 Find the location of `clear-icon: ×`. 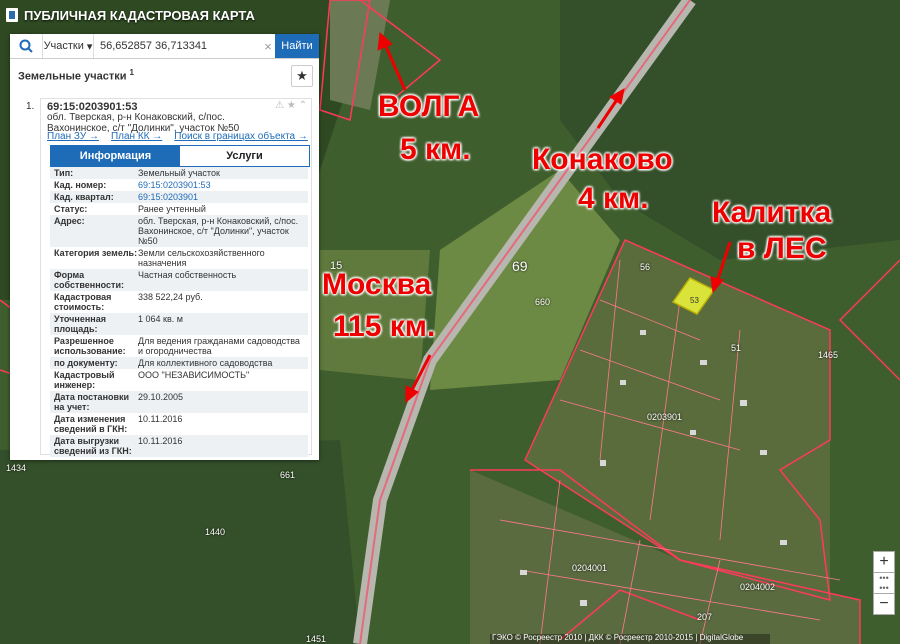

clear-icon: × is located at coordinates (268, 46).